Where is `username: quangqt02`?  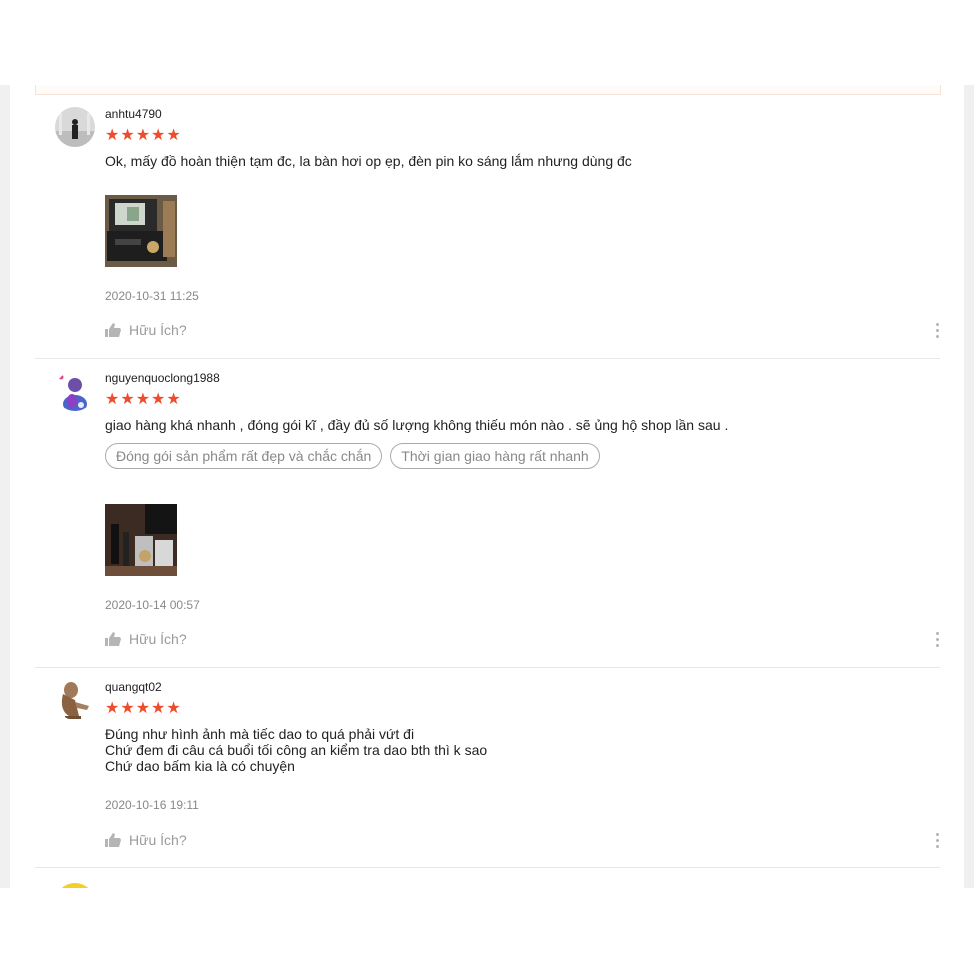 username: quangqt02 is located at coordinates (133, 687).